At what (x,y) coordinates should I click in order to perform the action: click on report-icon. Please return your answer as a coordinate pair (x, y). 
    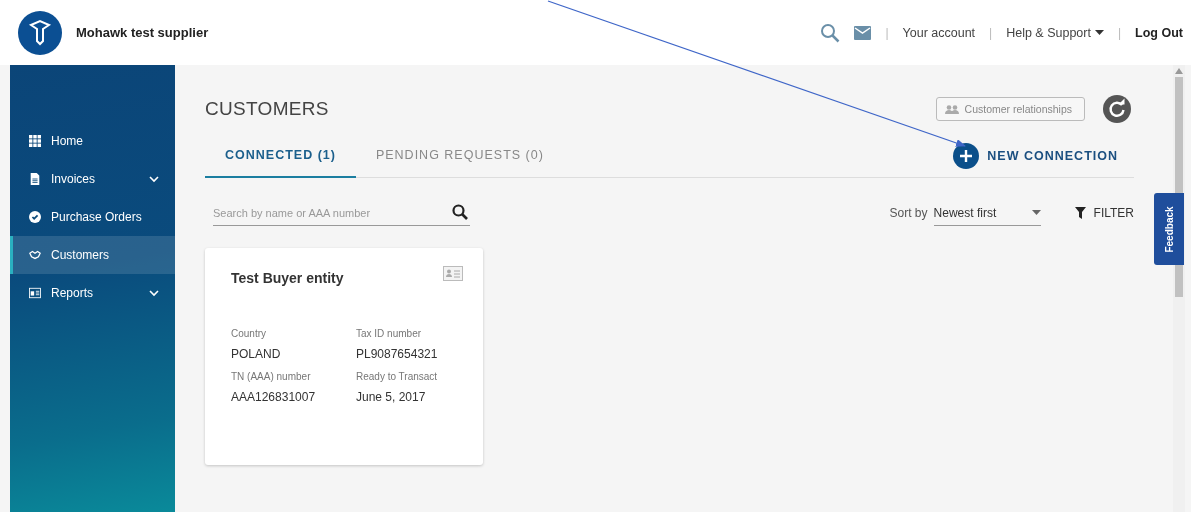
    Looking at the image, I should click on (35, 293).